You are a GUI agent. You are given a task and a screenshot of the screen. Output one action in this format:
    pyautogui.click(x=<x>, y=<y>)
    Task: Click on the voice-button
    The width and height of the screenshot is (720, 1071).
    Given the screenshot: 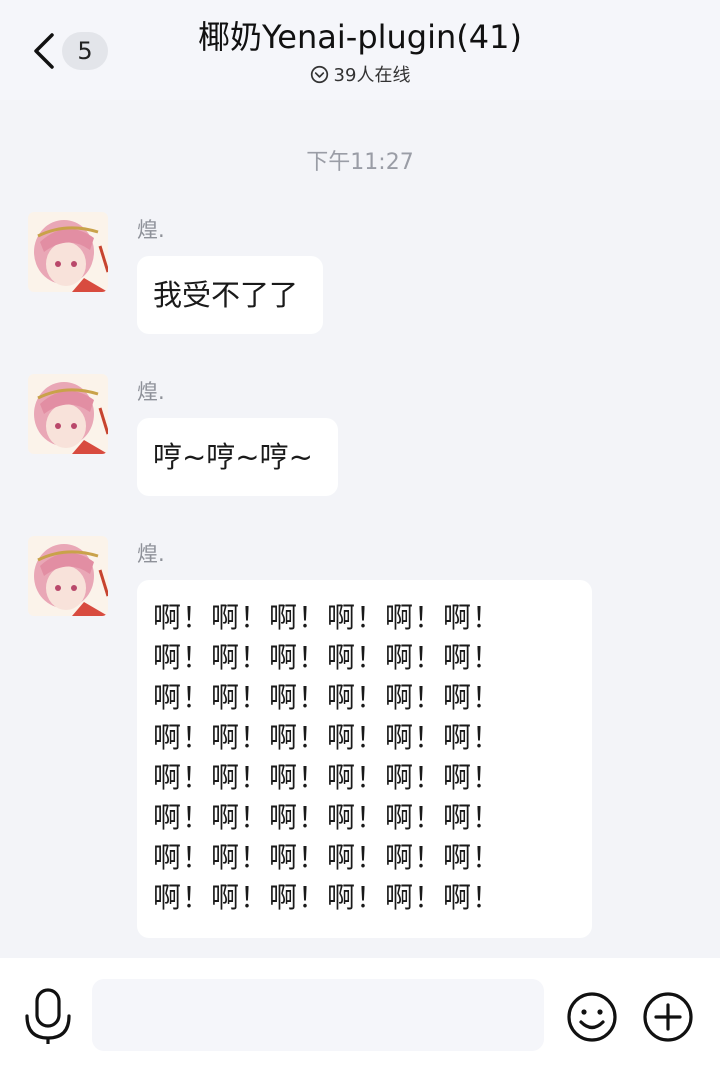 What is the action you would take?
    pyautogui.click(x=48, y=1016)
    